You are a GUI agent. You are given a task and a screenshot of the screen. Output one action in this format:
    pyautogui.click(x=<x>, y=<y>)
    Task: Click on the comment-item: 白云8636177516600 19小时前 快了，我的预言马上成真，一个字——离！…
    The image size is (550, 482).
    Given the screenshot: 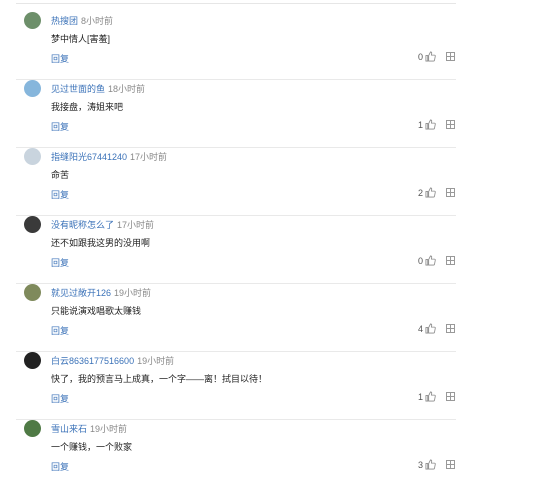 What is the action you would take?
    pyautogui.click(x=275, y=386)
    